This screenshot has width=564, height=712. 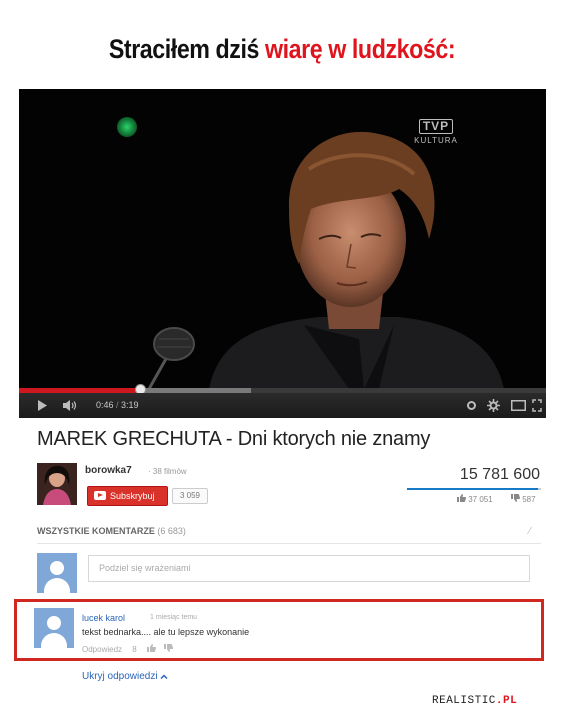 I want to click on comment-thumbs-down-icon, so click(x=169, y=648).